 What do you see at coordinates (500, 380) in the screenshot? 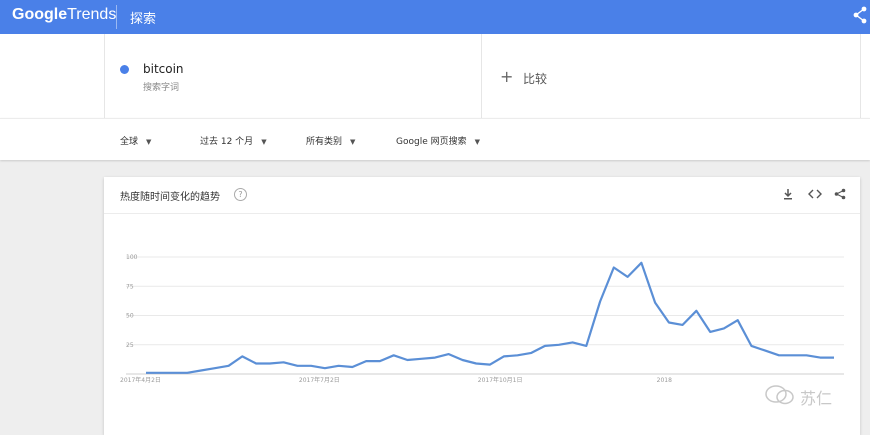
I see `x-tick-label: 2017年10月1日` at bounding box center [500, 380].